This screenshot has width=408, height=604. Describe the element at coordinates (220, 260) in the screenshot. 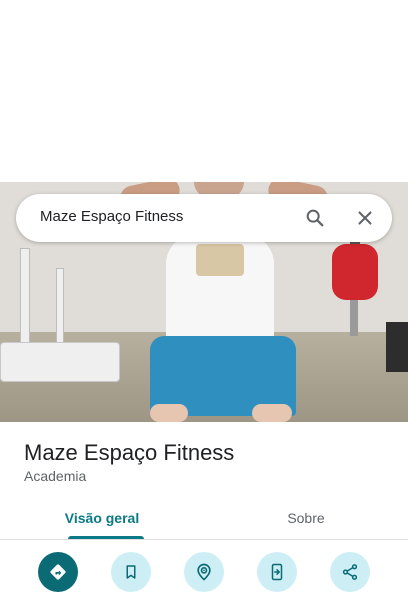

I see `shirt-print` at that location.